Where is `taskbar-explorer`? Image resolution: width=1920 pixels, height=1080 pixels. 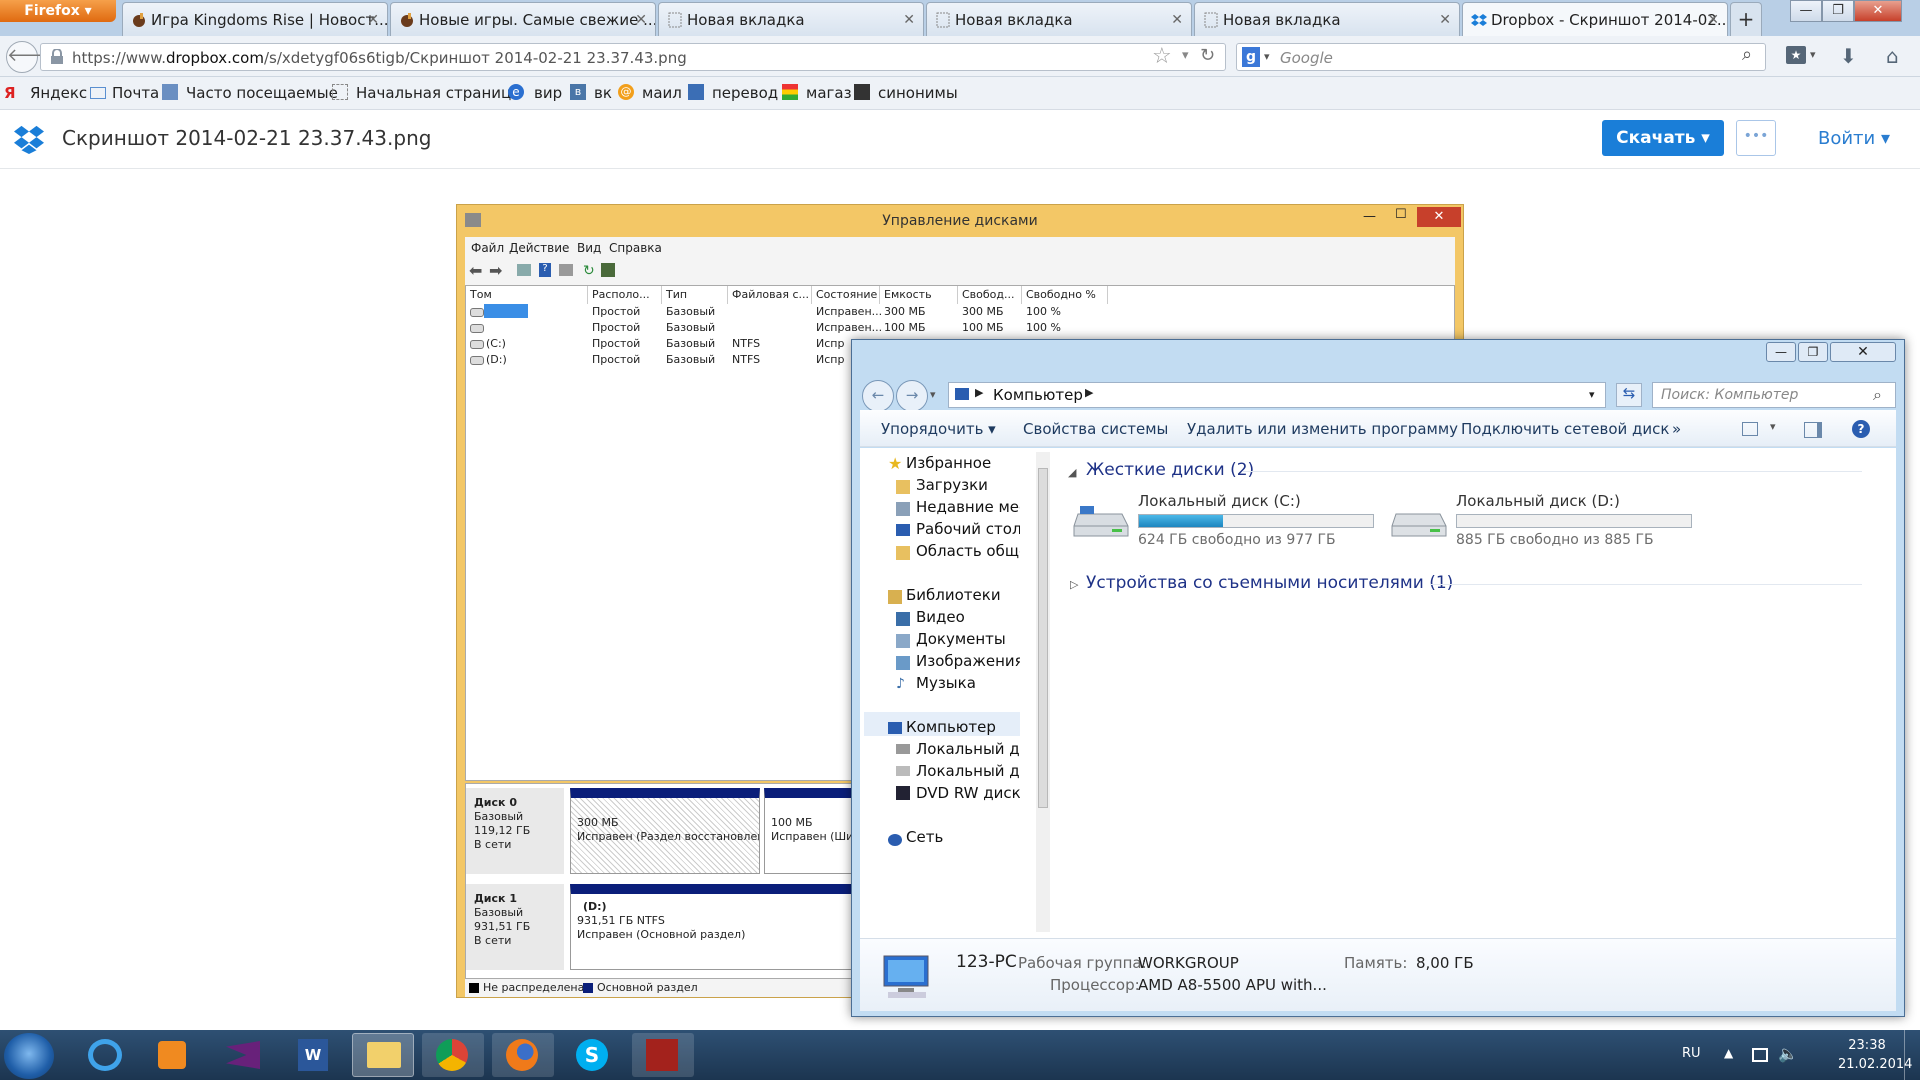
taskbar-explorer is located at coordinates (383, 1055).